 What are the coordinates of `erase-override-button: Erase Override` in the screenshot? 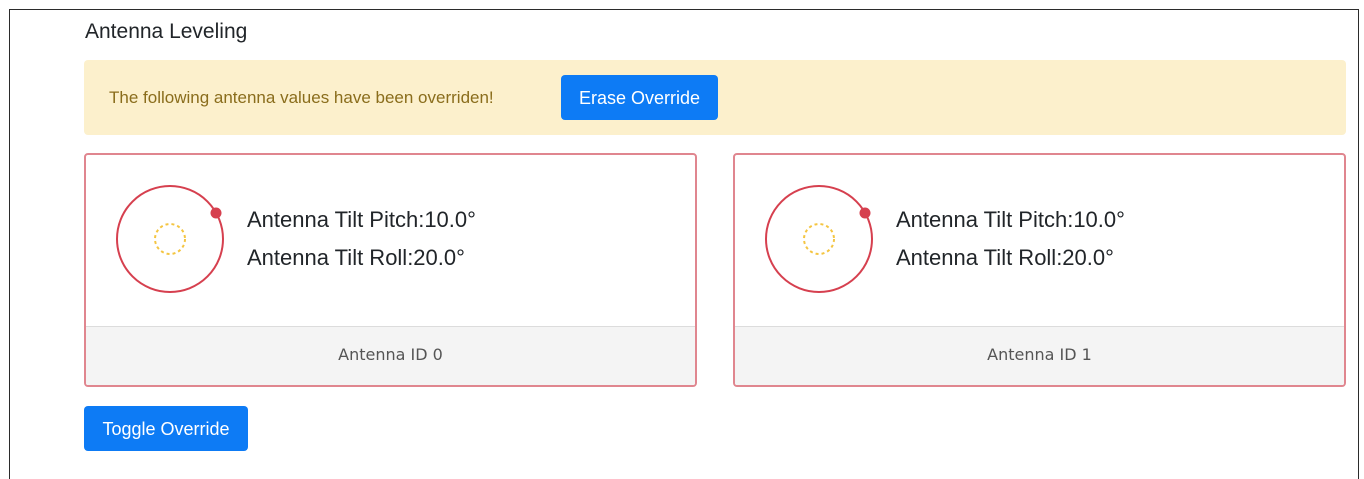 It's located at (639, 97).